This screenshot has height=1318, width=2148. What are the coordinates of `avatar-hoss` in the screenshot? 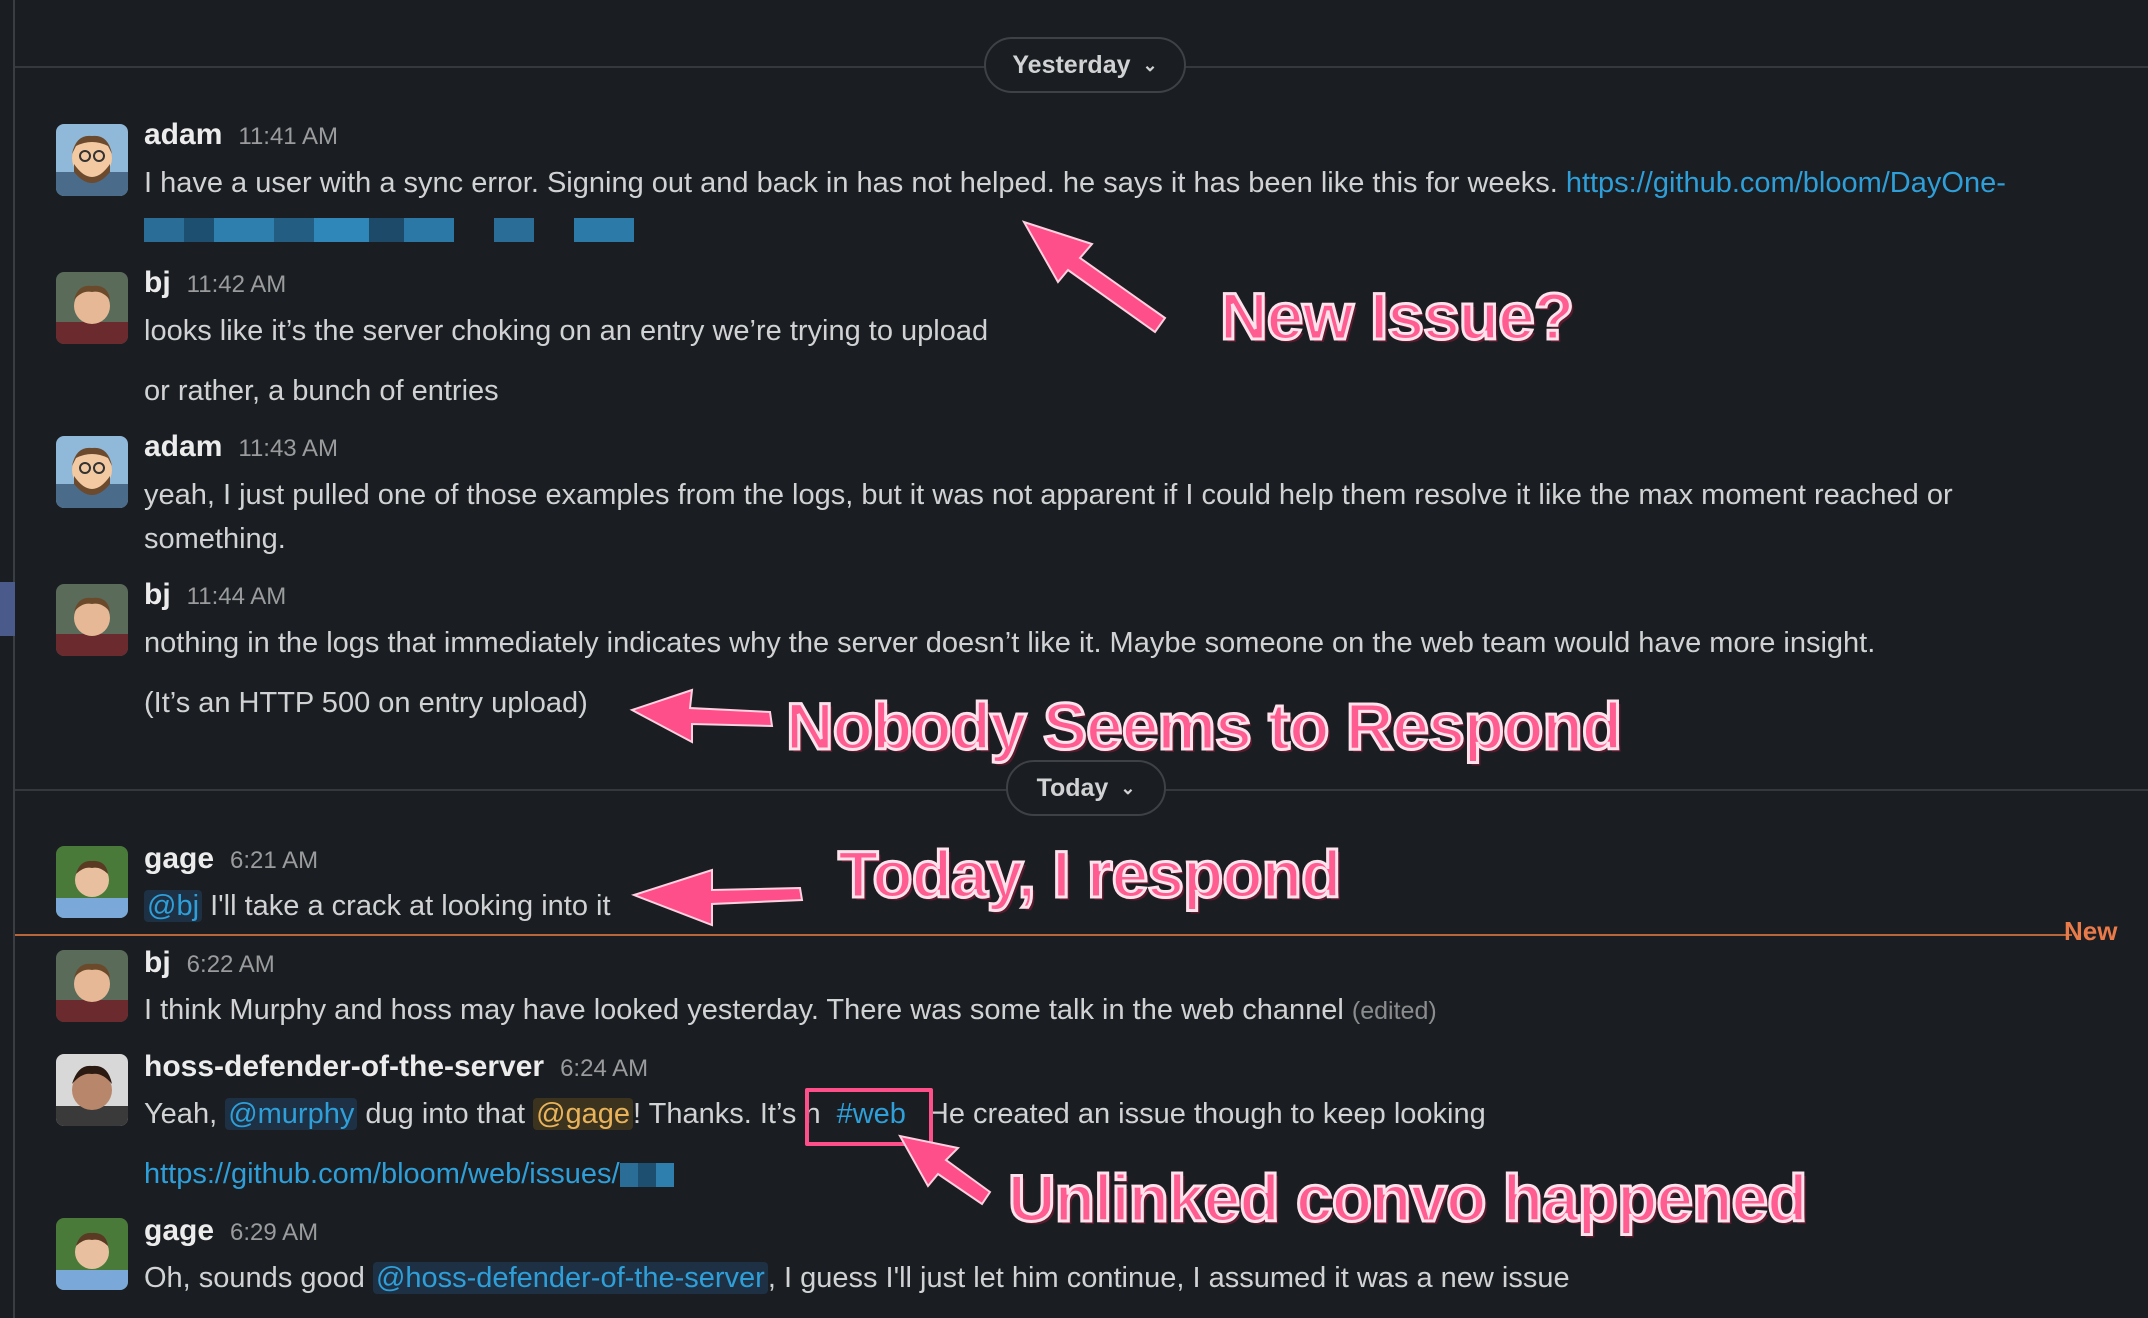 It's located at (92, 1090).